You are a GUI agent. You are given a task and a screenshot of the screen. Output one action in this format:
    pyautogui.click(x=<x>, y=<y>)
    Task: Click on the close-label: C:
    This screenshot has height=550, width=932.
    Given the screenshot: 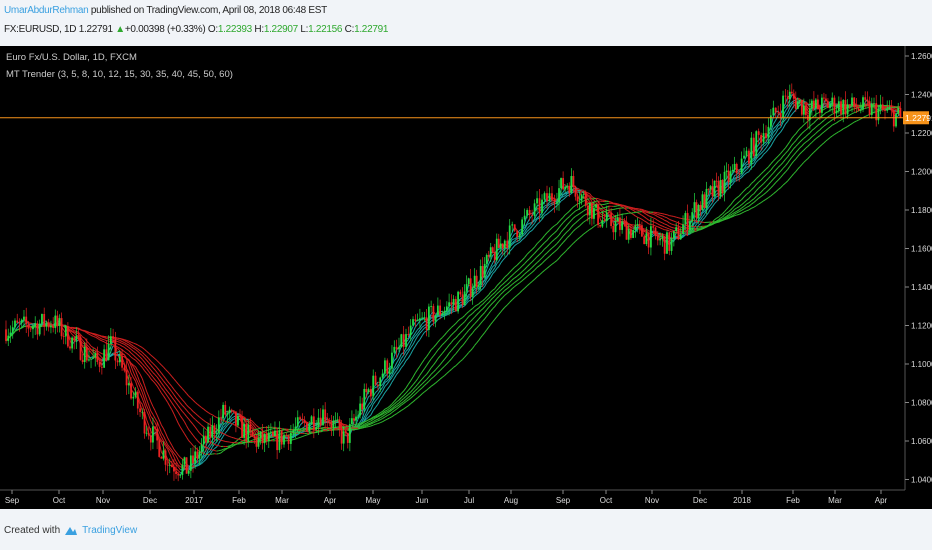 What is the action you would take?
    pyautogui.click(x=349, y=29)
    